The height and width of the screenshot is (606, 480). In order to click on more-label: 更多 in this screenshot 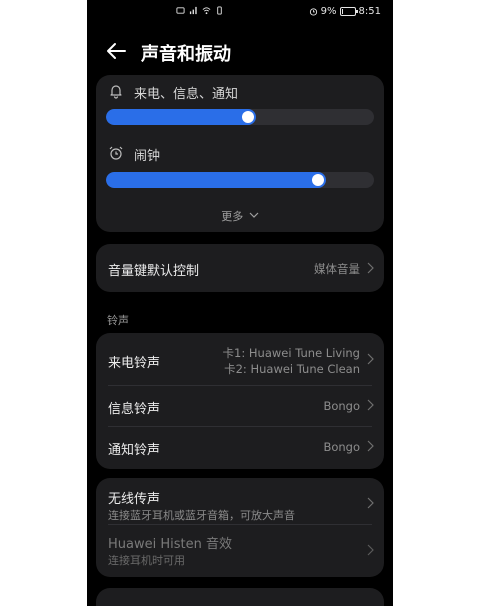, I will do `click(232, 216)`.